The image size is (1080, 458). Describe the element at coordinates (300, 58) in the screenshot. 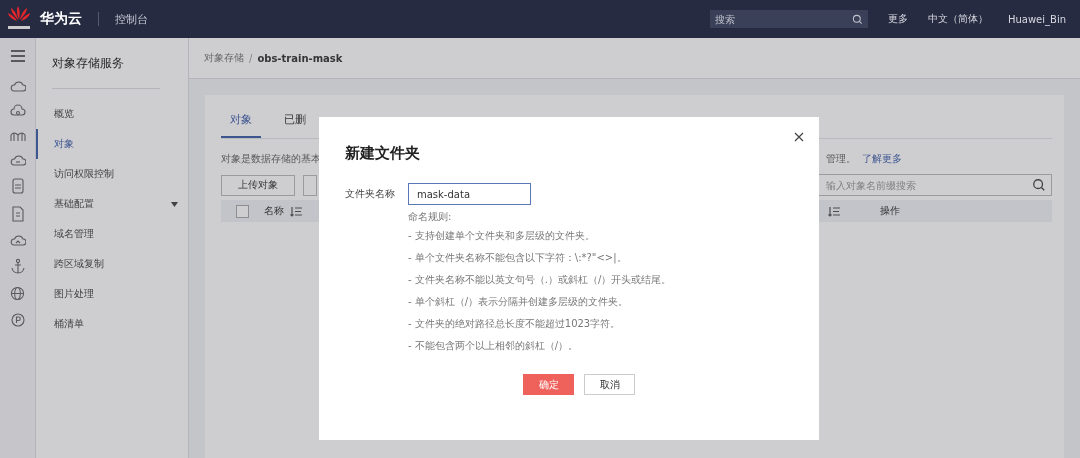

I see `breadcrumb-item: obs-train-mask` at that location.